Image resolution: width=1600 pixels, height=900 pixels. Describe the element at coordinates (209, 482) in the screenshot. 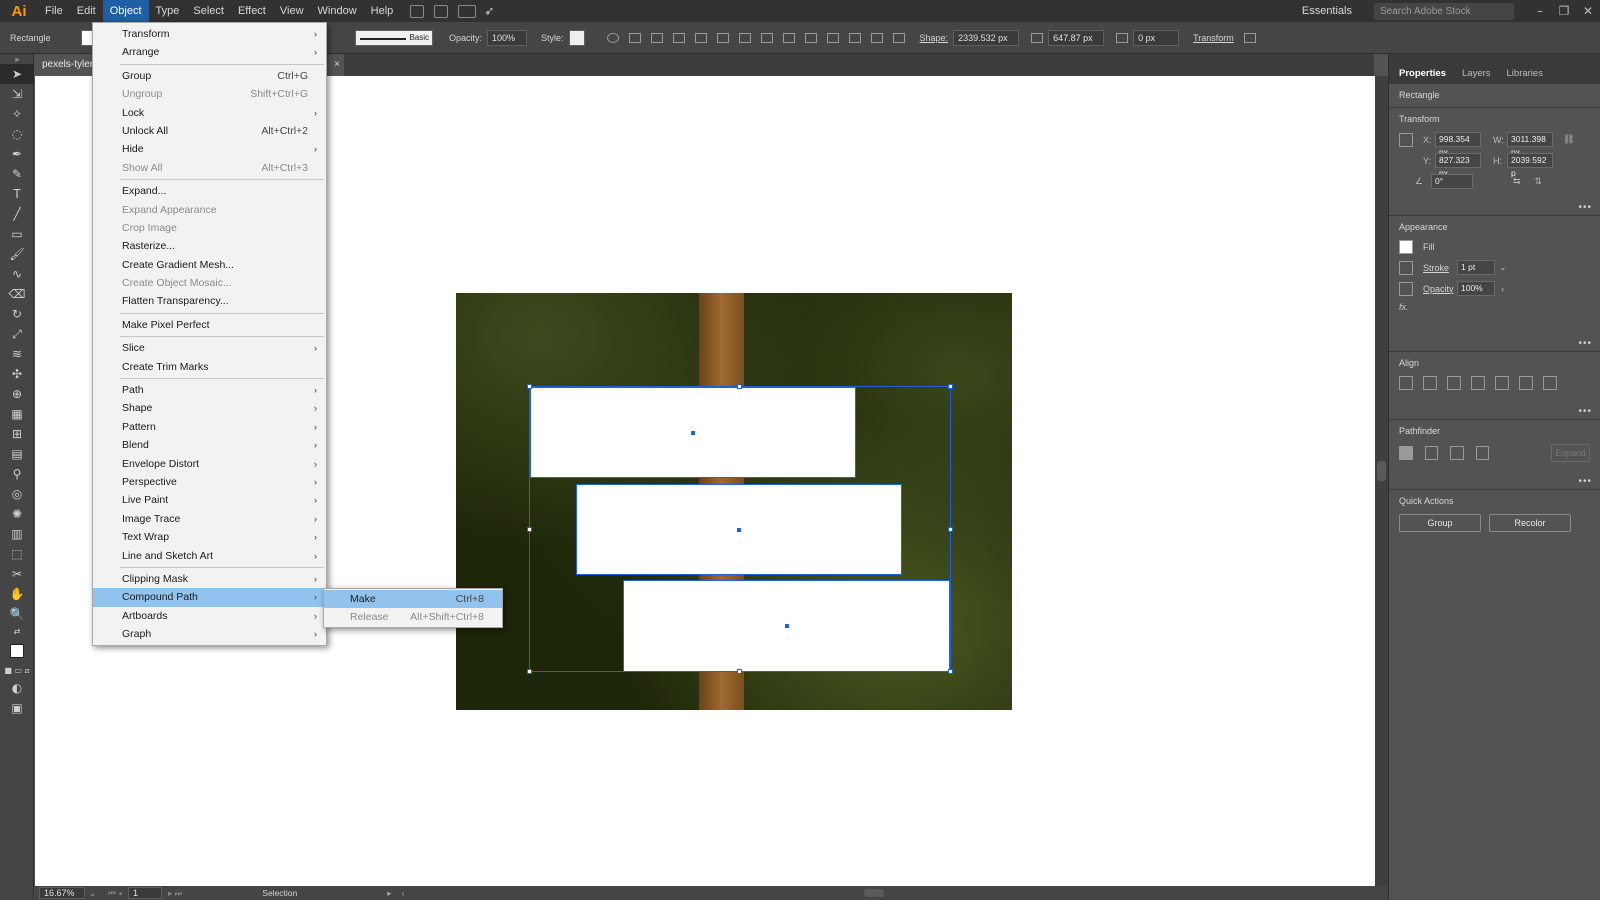

I see `menu-item-perspective: Perspective ›` at that location.